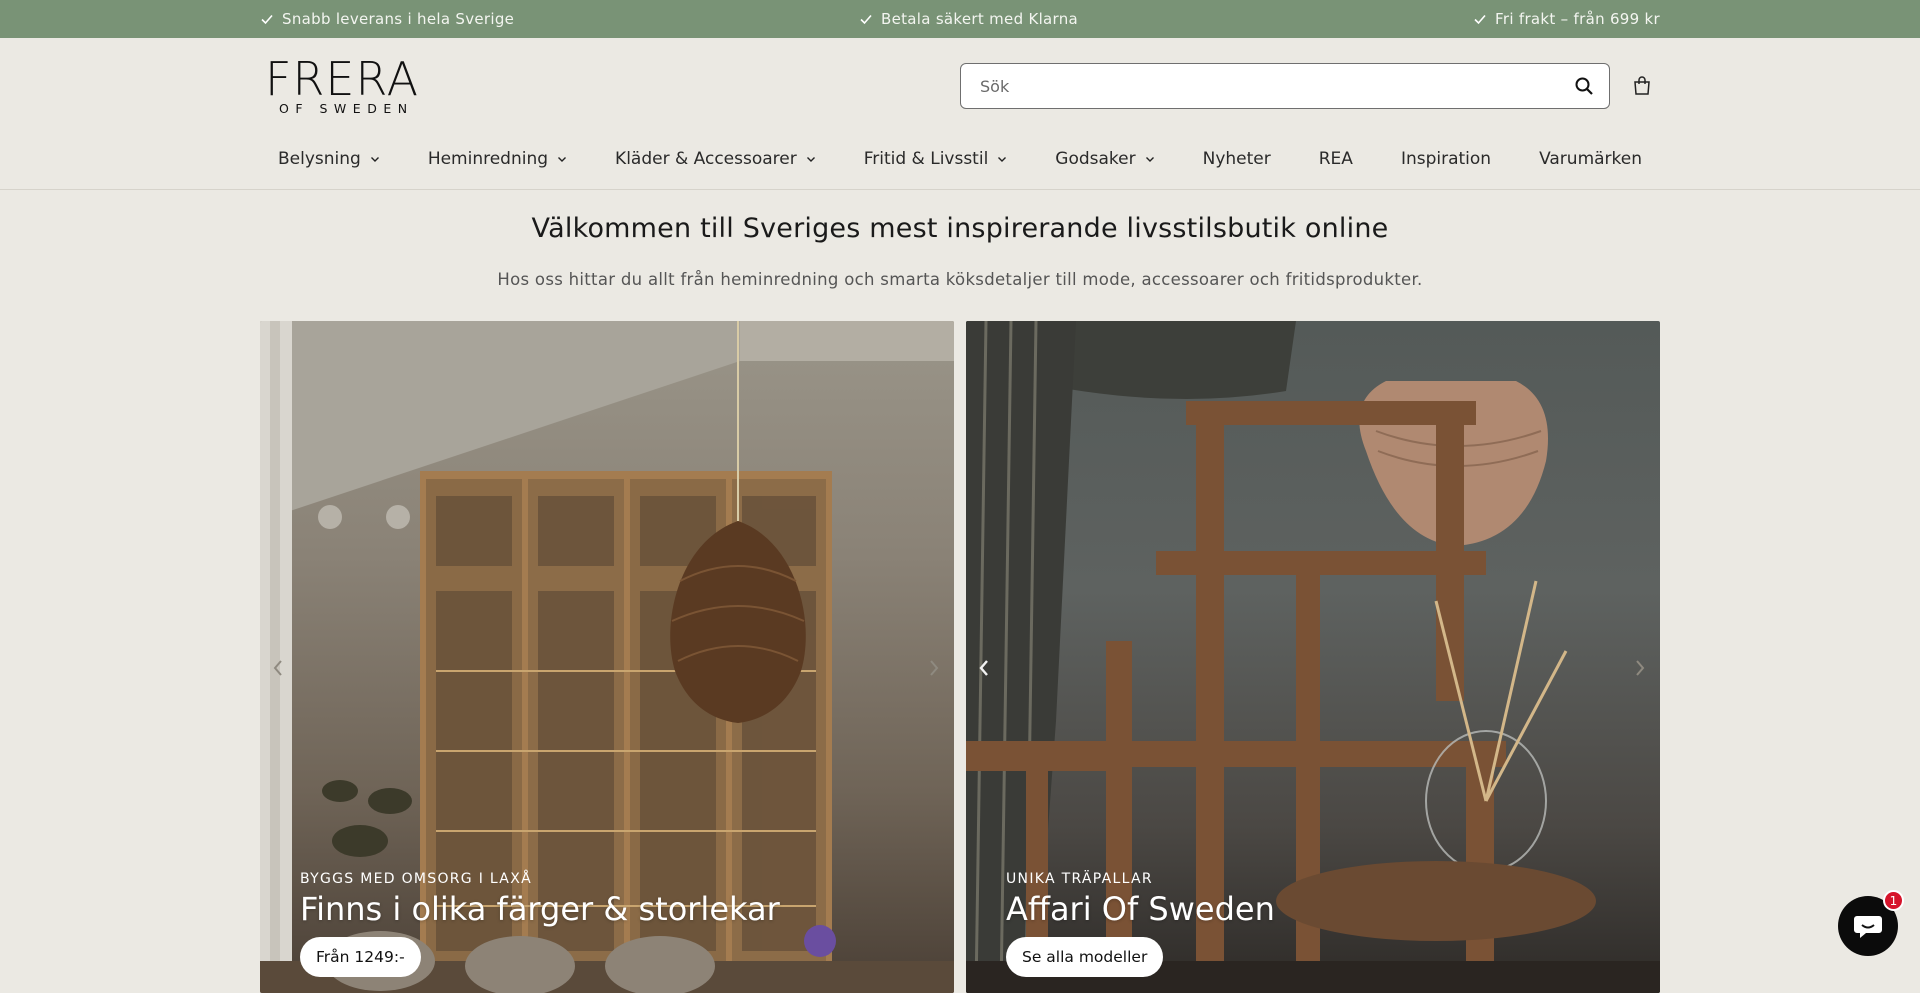 Image resolution: width=1920 pixels, height=993 pixels. I want to click on nav-item-heminredning: Heminredning, so click(497, 159).